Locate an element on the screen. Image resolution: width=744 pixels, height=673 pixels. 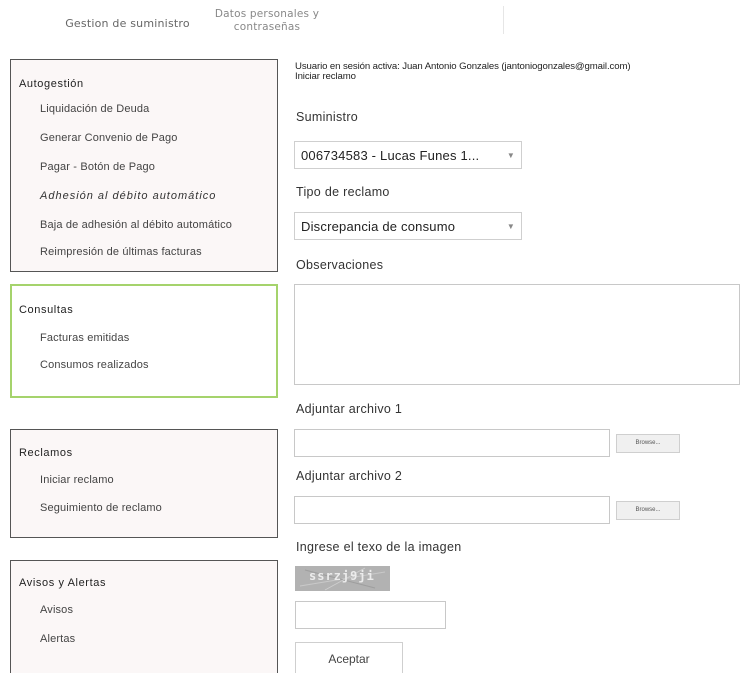
sidebar-item-seguimiento-reclamo: Seguimiento de reclamo is located at coordinates (101, 508).